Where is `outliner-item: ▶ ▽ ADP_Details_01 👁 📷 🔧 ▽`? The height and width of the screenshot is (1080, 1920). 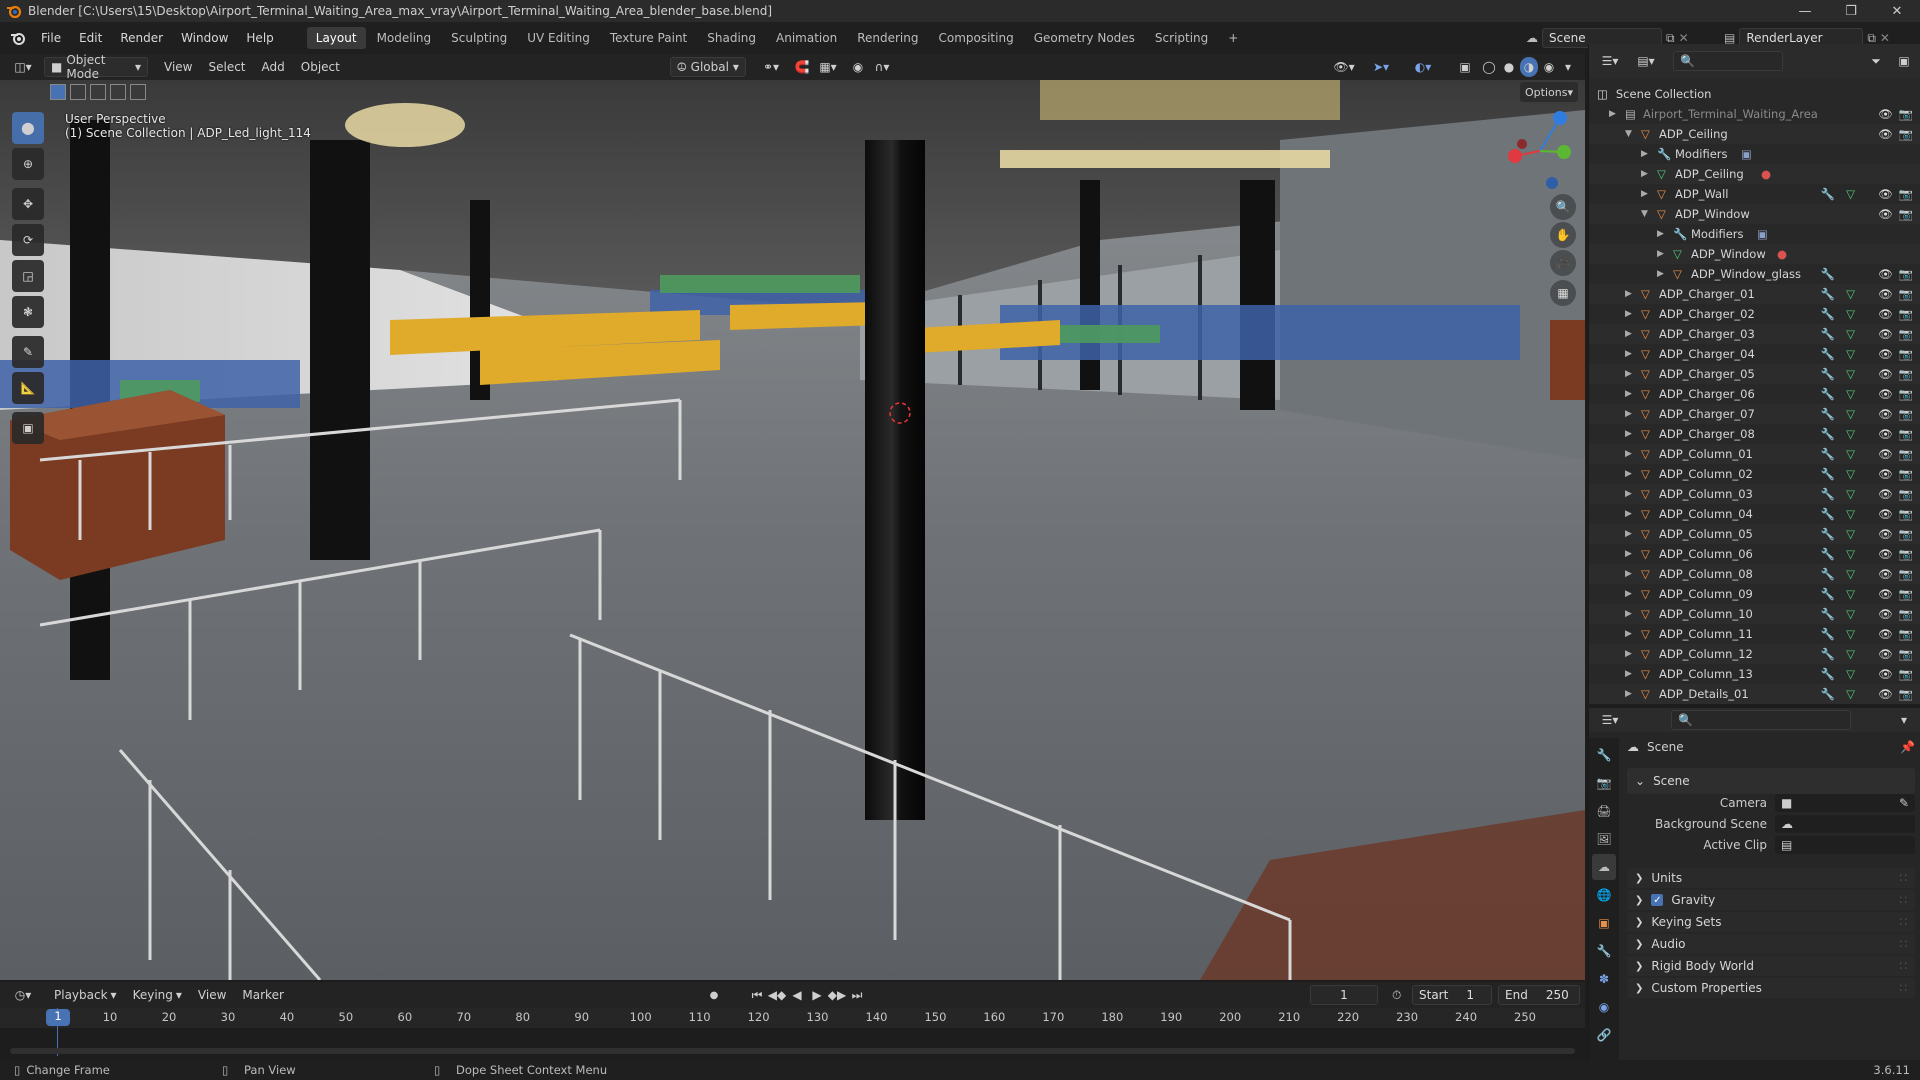 outliner-item: ▶ ▽ ADP_Details_01 👁 📷 🔧 ▽ is located at coordinates (1754, 694).